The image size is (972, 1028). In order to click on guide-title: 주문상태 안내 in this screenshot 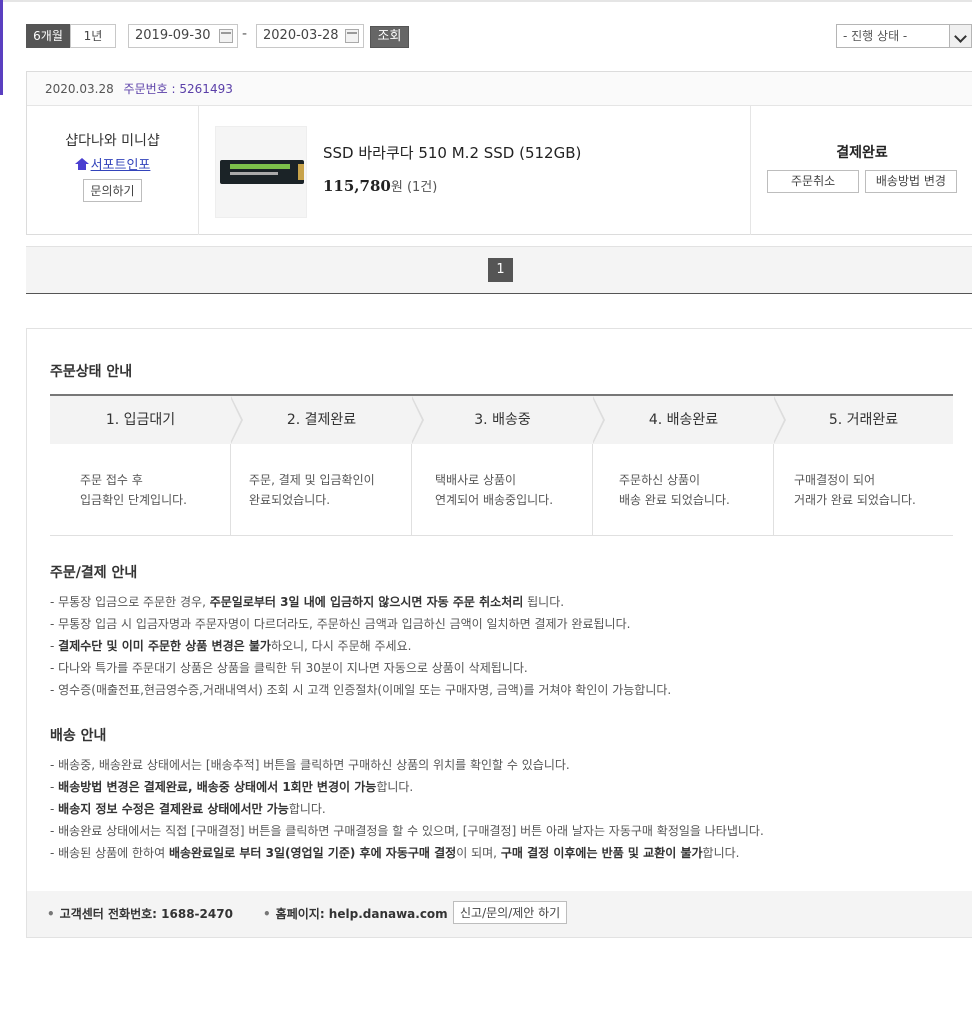, I will do `click(91, 372)`.